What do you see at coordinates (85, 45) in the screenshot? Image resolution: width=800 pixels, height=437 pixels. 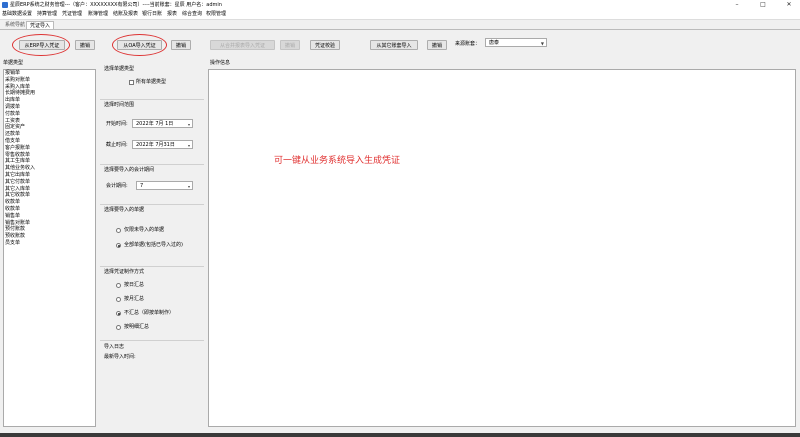 I see `undo-erp-button: 撤销` at bounding box center [85, 45].